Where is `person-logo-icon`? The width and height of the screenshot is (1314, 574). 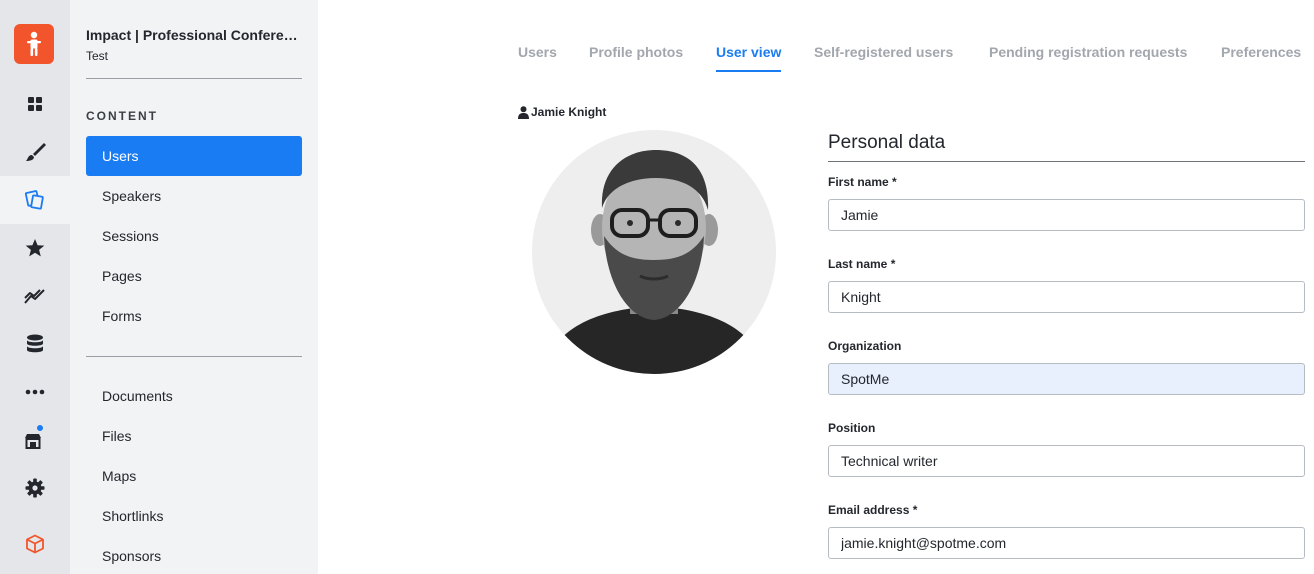 person-logo-icon is located at coordinates (34, 43).